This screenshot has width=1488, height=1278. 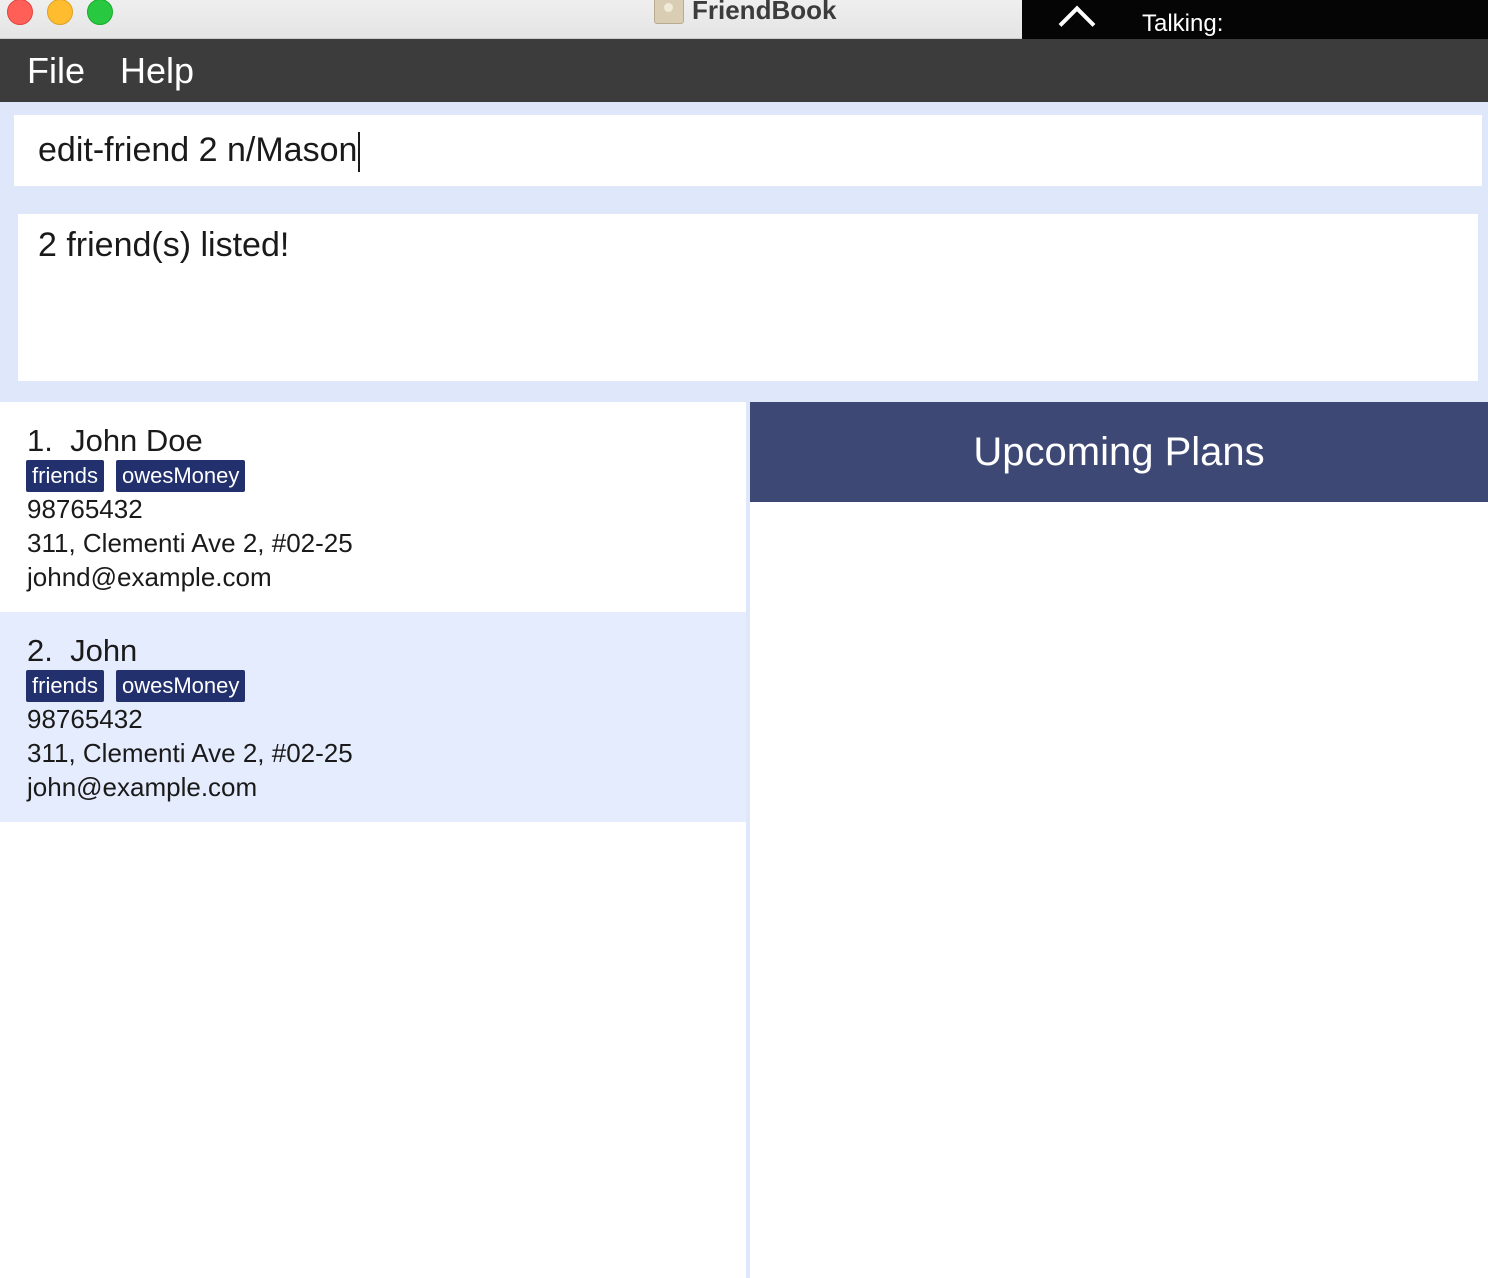 I want to click on menu-help: Help, so click(x=157, y=70).